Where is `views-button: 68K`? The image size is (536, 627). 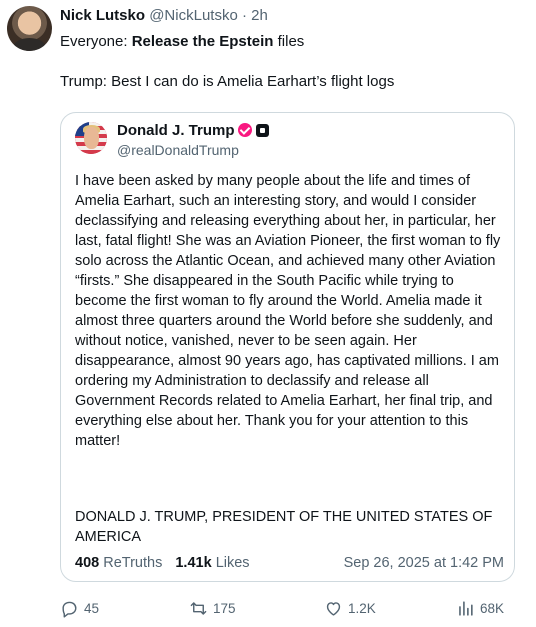 views-button: 68K is located at coordinates (480, 608).